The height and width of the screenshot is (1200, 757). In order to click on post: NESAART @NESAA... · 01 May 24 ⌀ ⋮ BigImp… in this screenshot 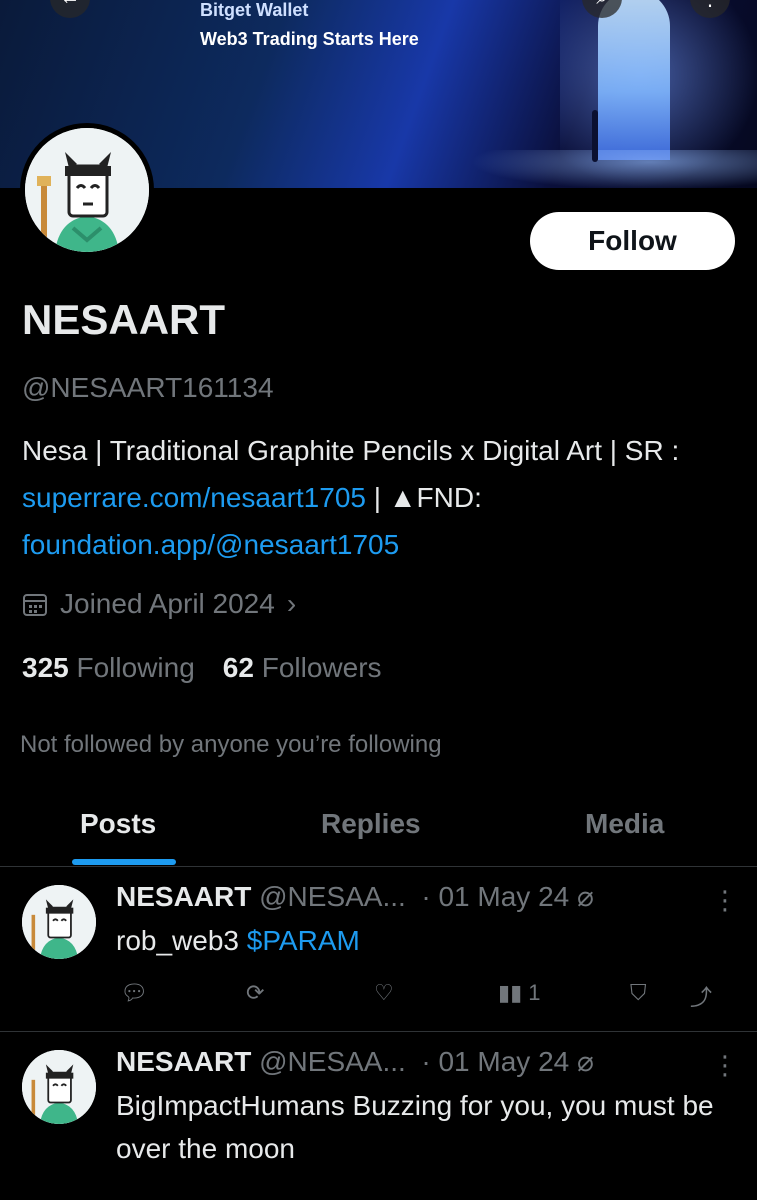, I will do `click(378, 1116)`.